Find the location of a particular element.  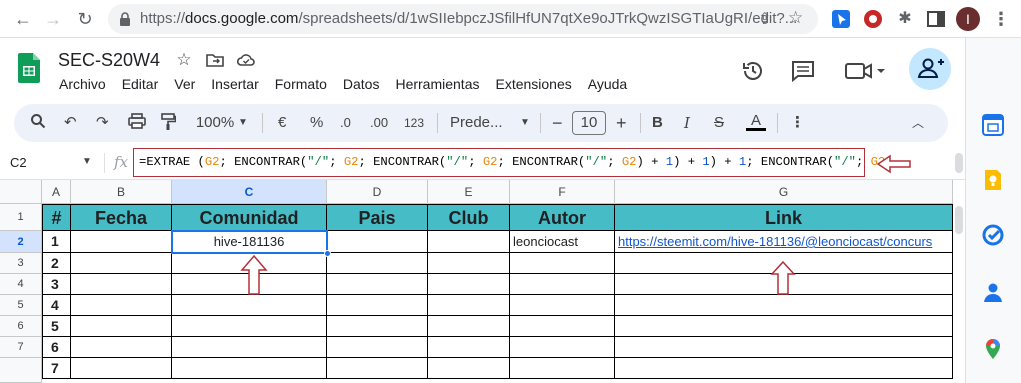

formula-scrollbar is located at coordinates (959, 163).